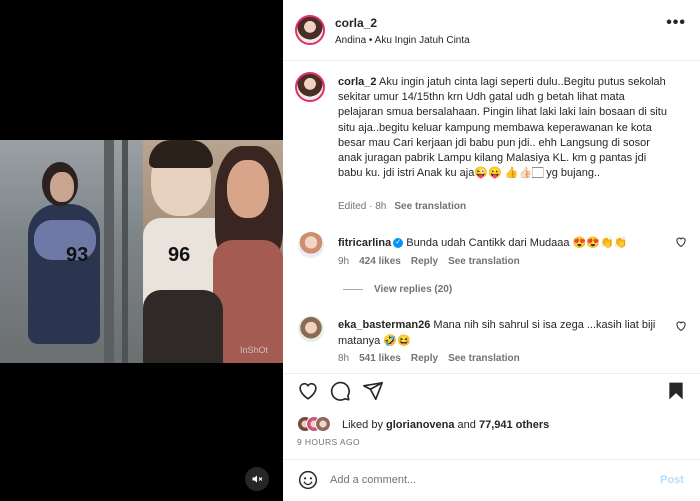 The width and height of the screenshot is (700, 501). Describe the element at coordinates (248, 189) in the screenshot. I see `photo-woman-face` at that location.